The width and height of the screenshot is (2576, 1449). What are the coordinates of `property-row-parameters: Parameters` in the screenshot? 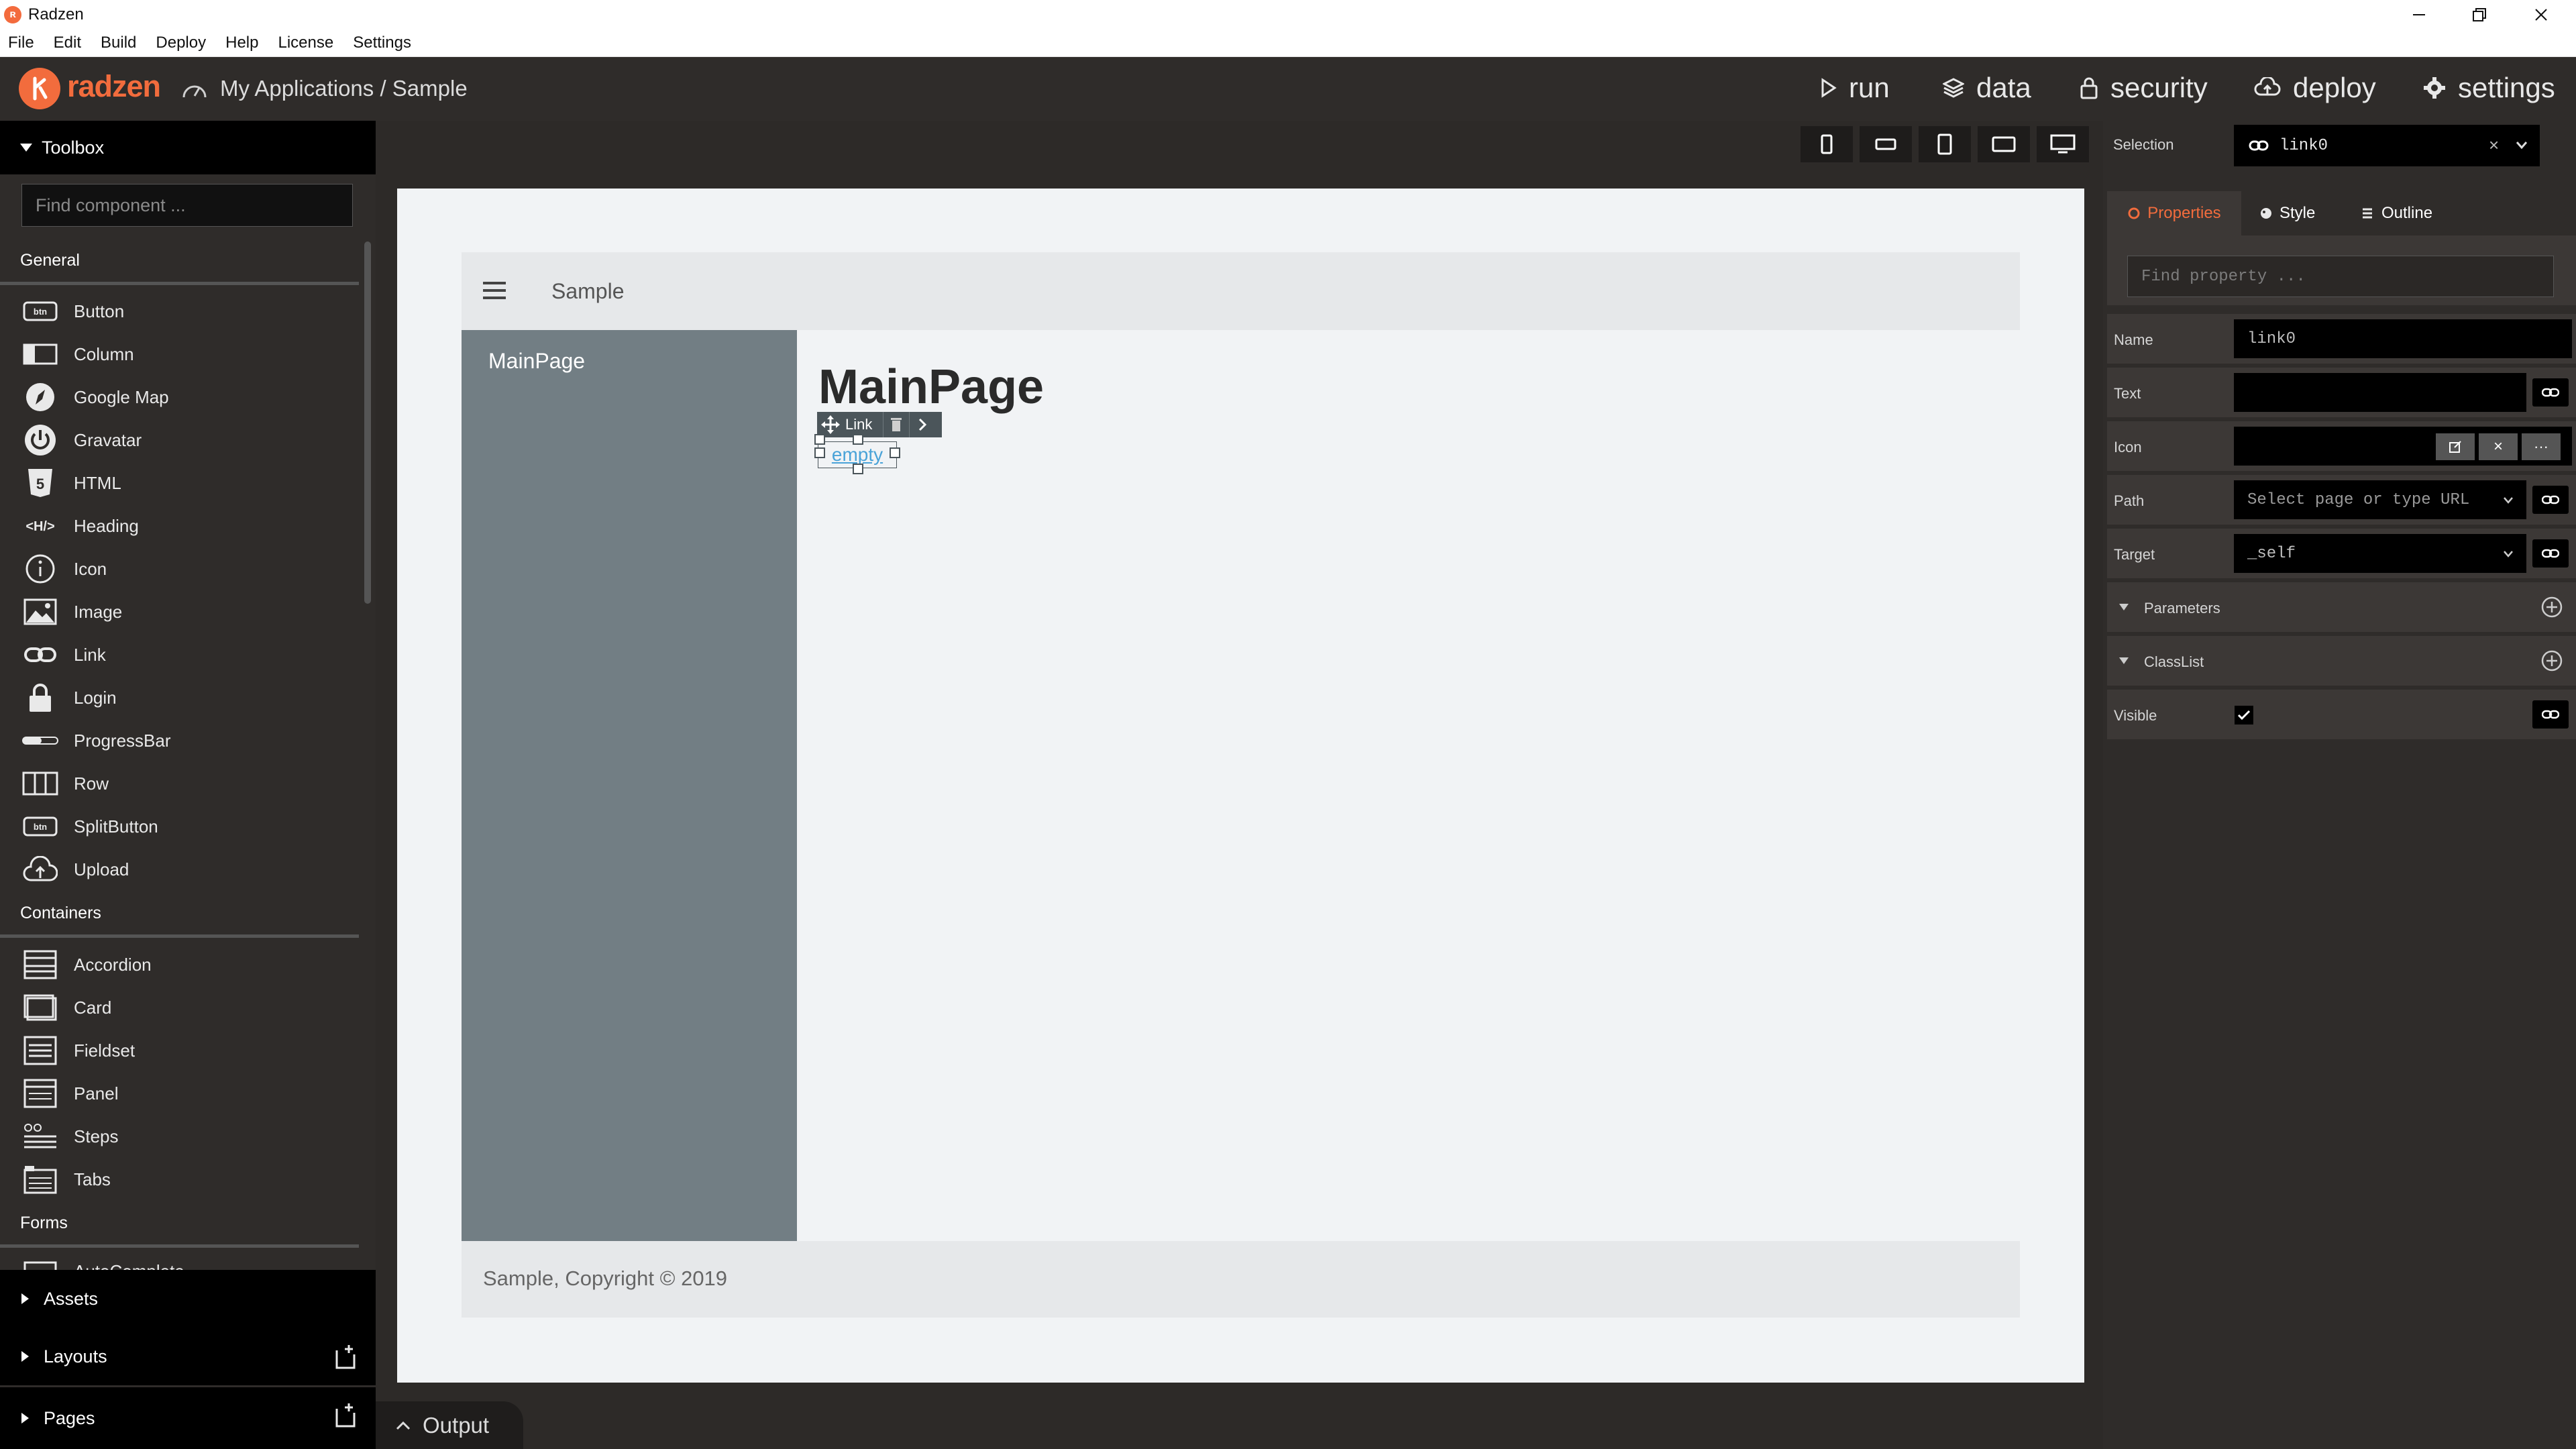 It's located at (2341, 607).